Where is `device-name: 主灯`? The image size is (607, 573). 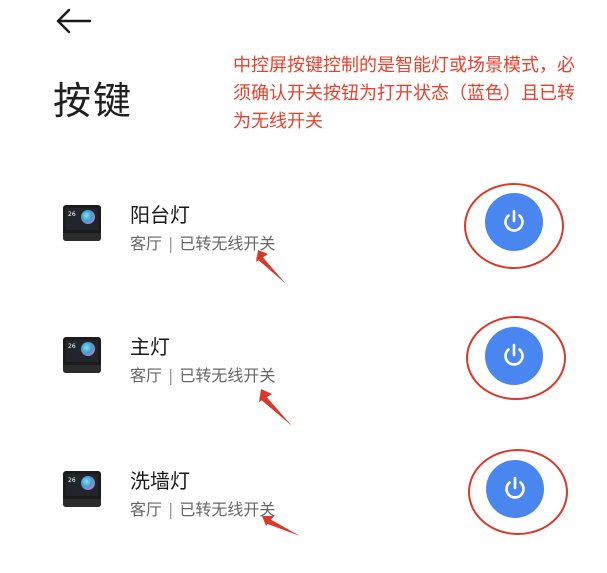 device-name: 主灯 is located at coordinates (150, 347).